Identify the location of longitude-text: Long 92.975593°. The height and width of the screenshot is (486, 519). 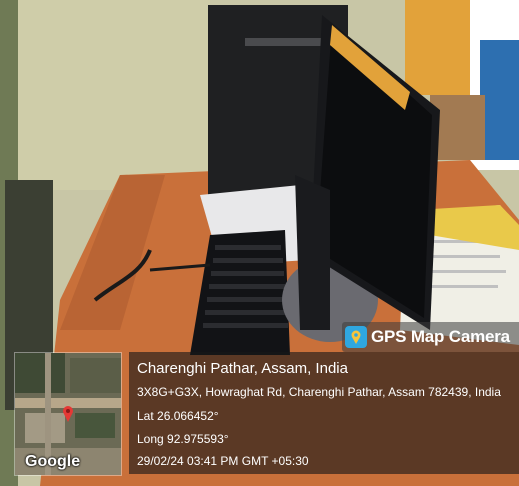
(183, 439).